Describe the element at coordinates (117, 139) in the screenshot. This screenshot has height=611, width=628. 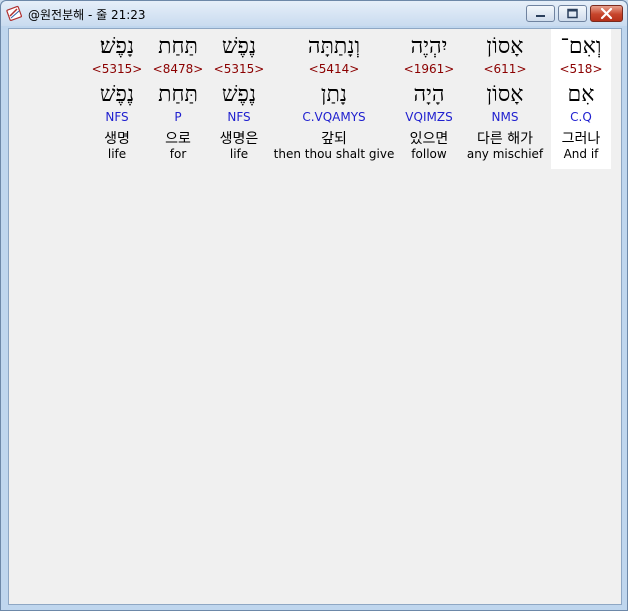
I see `korean-gloss: 생명` at that location.